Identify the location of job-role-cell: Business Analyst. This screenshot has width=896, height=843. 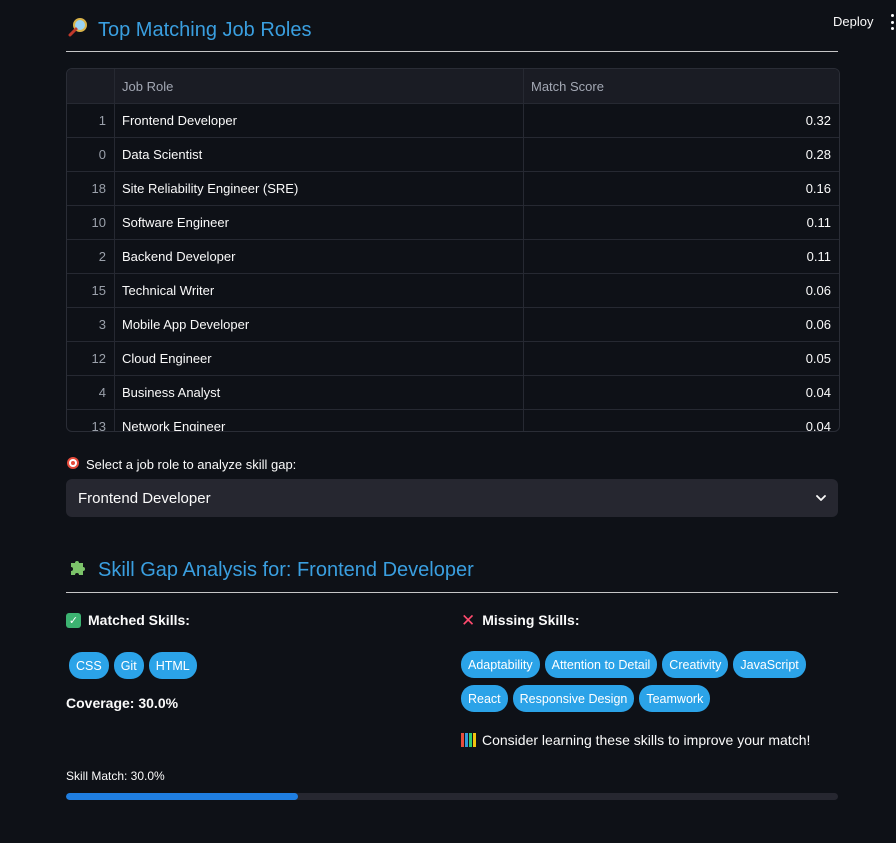
(319, 392).